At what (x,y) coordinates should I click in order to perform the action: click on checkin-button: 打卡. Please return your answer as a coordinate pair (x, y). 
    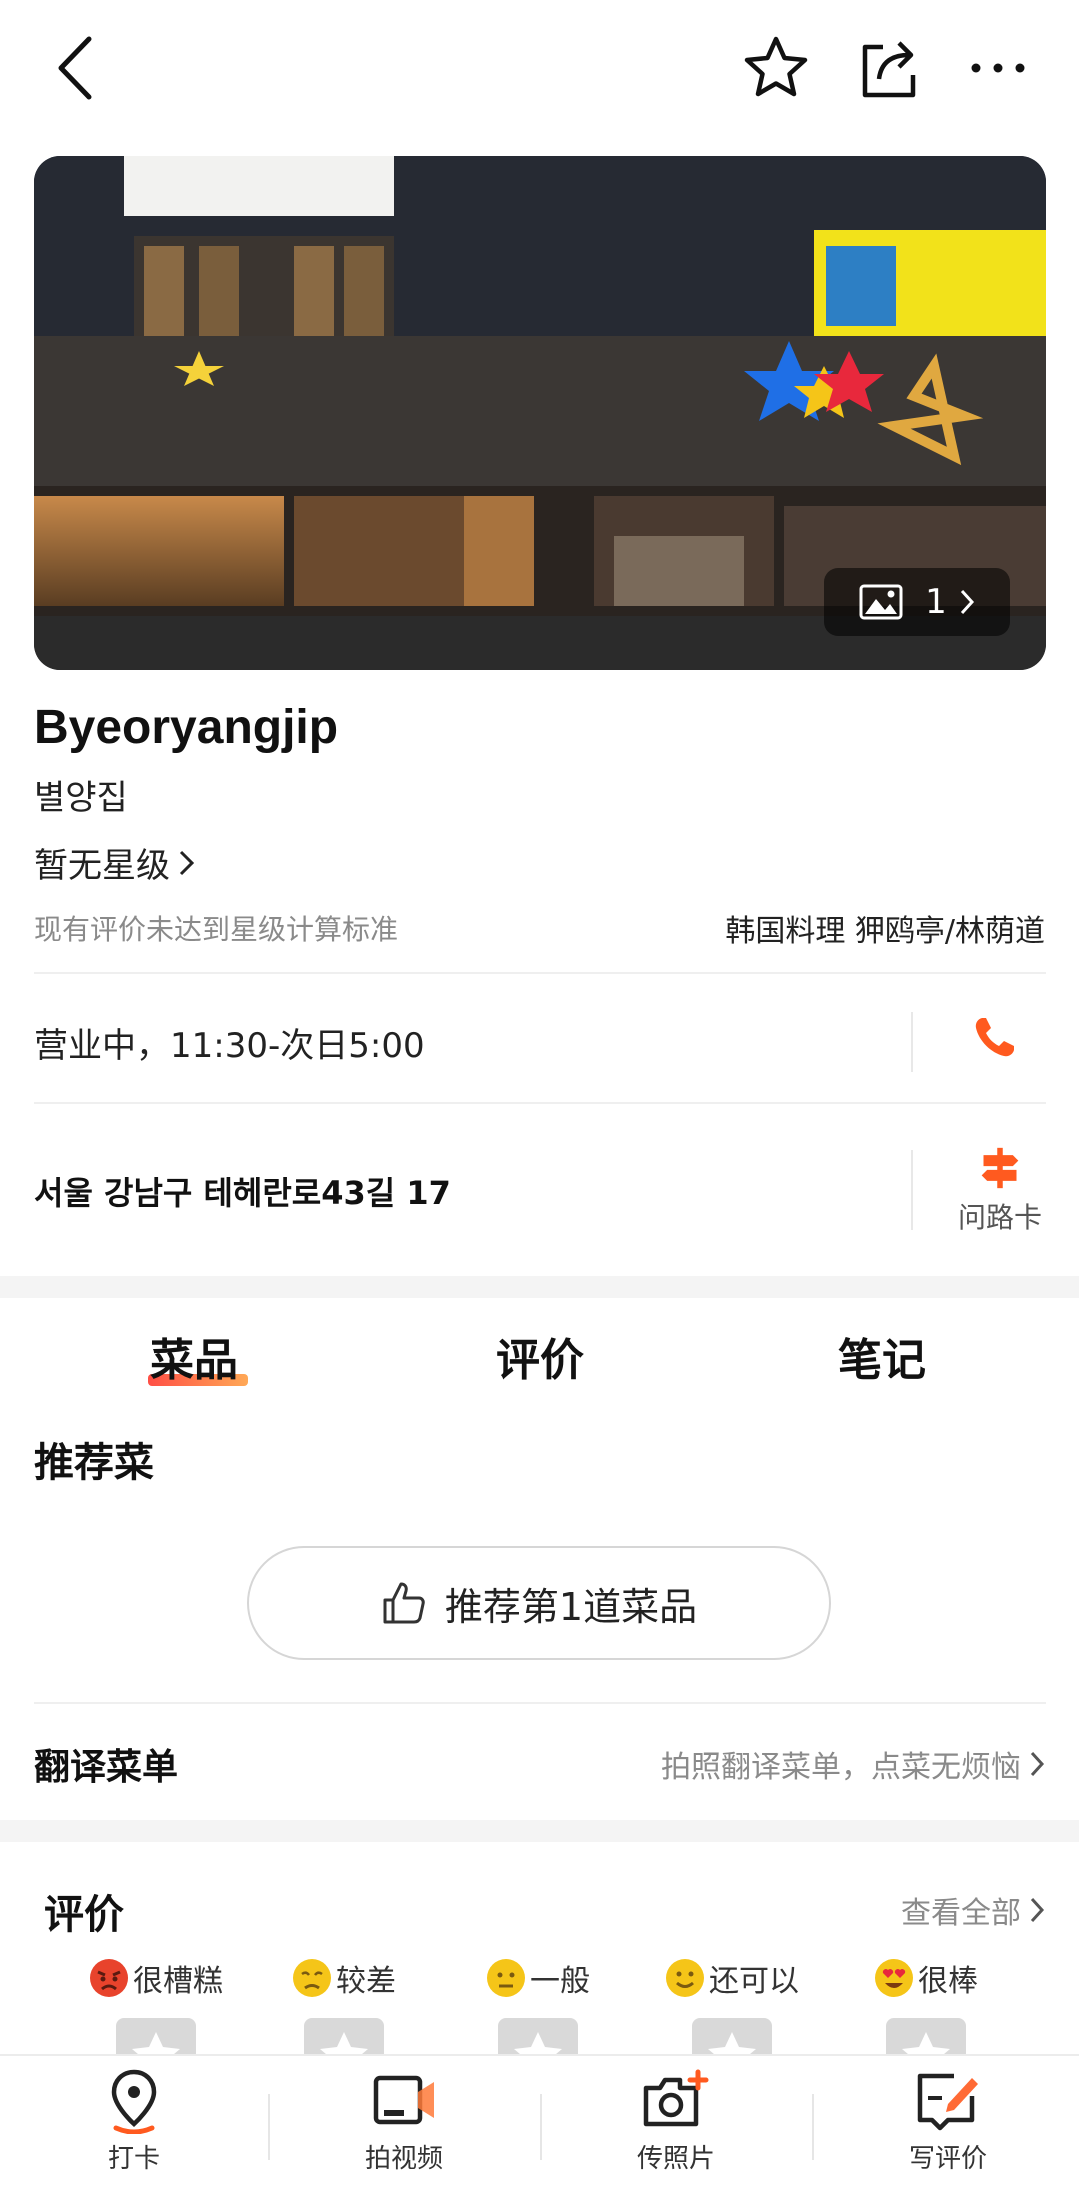
    Looking at the image, I should click on (134, 2121).